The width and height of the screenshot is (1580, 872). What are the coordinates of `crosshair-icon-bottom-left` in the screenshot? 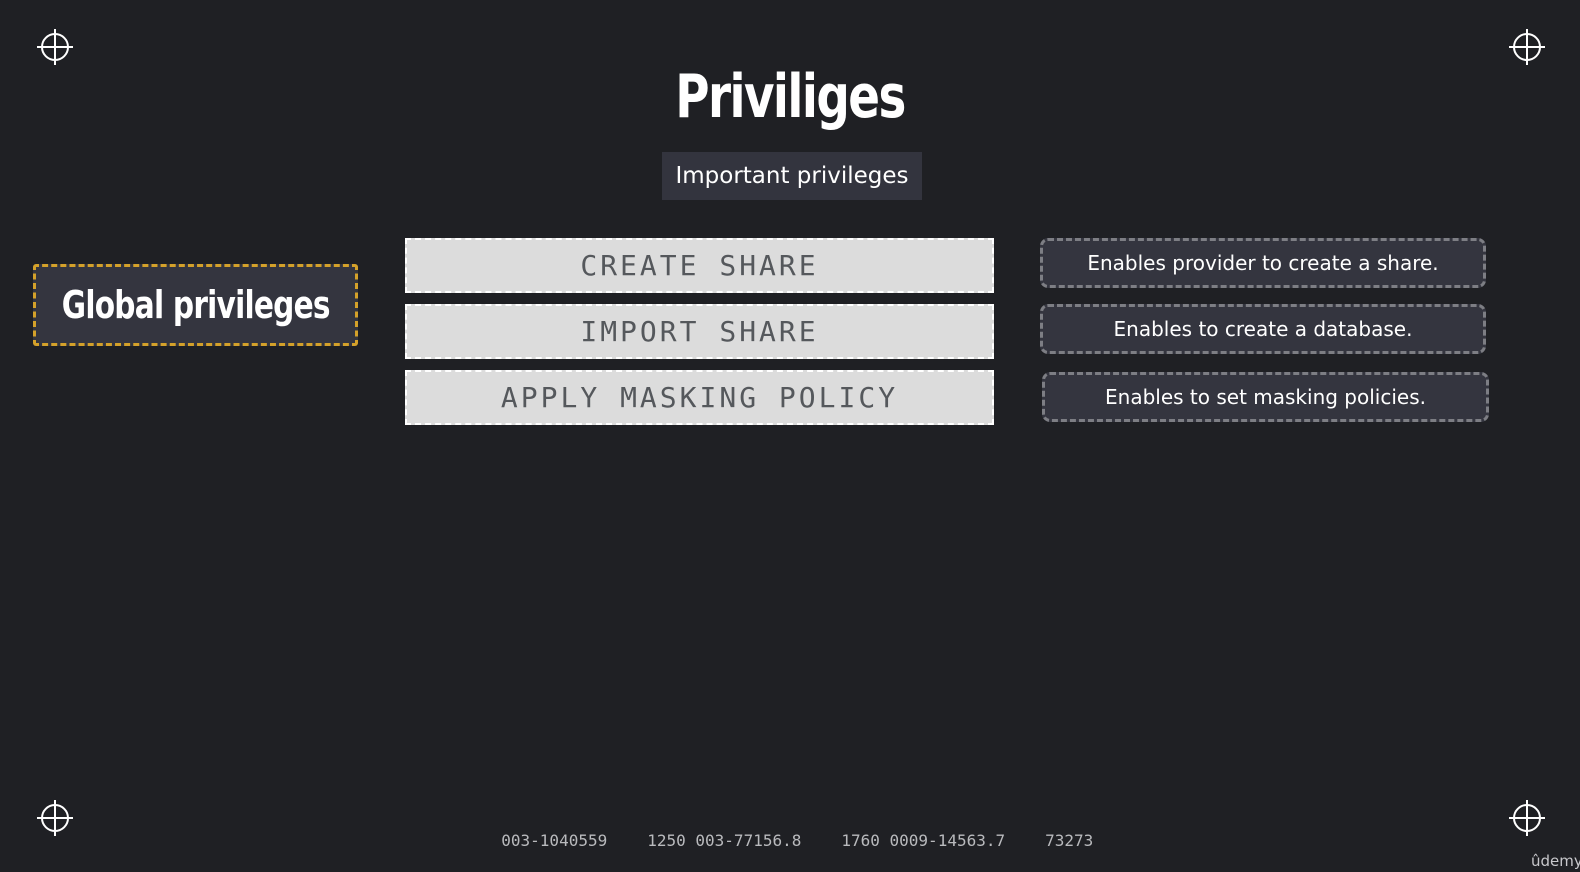 It's located at (55, 818).